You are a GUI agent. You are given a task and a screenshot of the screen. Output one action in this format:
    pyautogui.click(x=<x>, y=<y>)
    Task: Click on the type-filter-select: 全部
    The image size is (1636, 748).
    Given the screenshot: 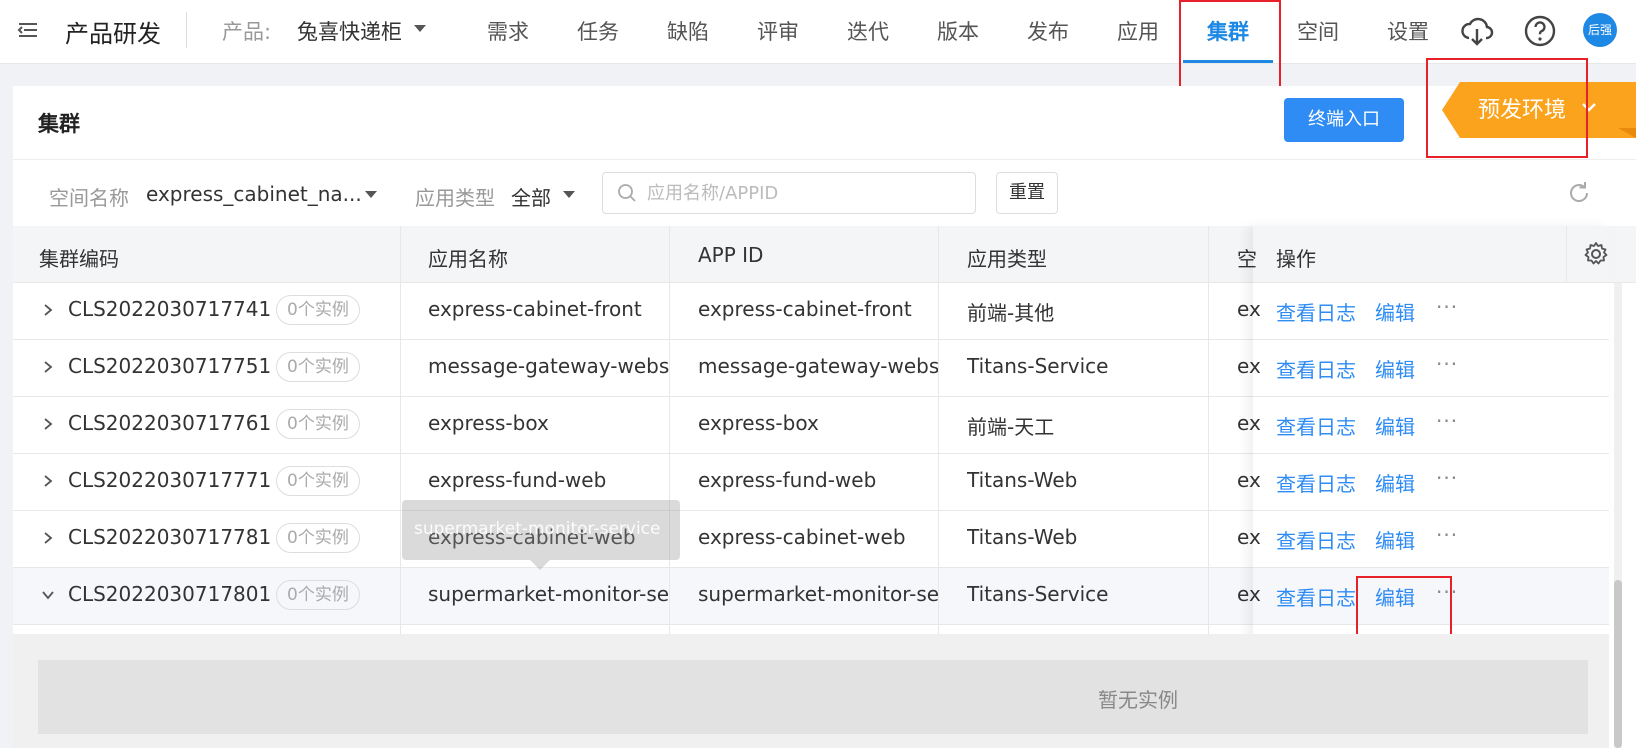 What is the action you would take?
    pyautogui.click(x=531, y=196)
    